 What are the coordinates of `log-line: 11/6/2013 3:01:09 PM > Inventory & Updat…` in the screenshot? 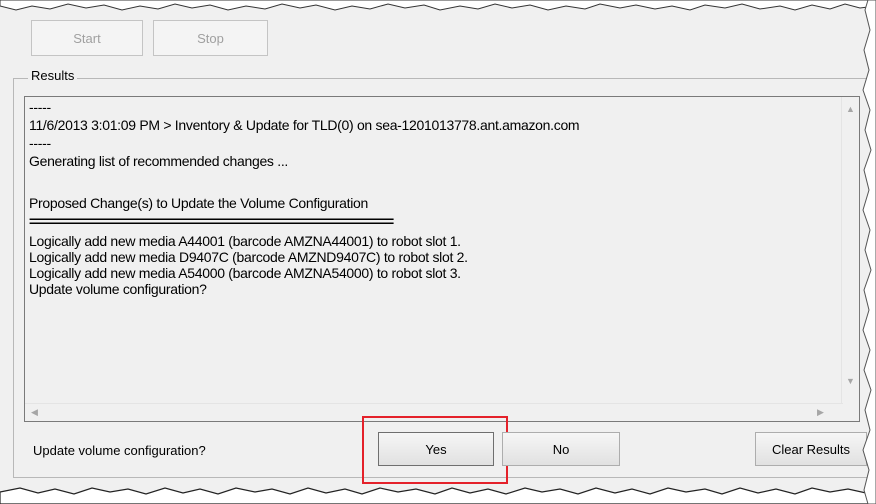 It's located at (304, 125).